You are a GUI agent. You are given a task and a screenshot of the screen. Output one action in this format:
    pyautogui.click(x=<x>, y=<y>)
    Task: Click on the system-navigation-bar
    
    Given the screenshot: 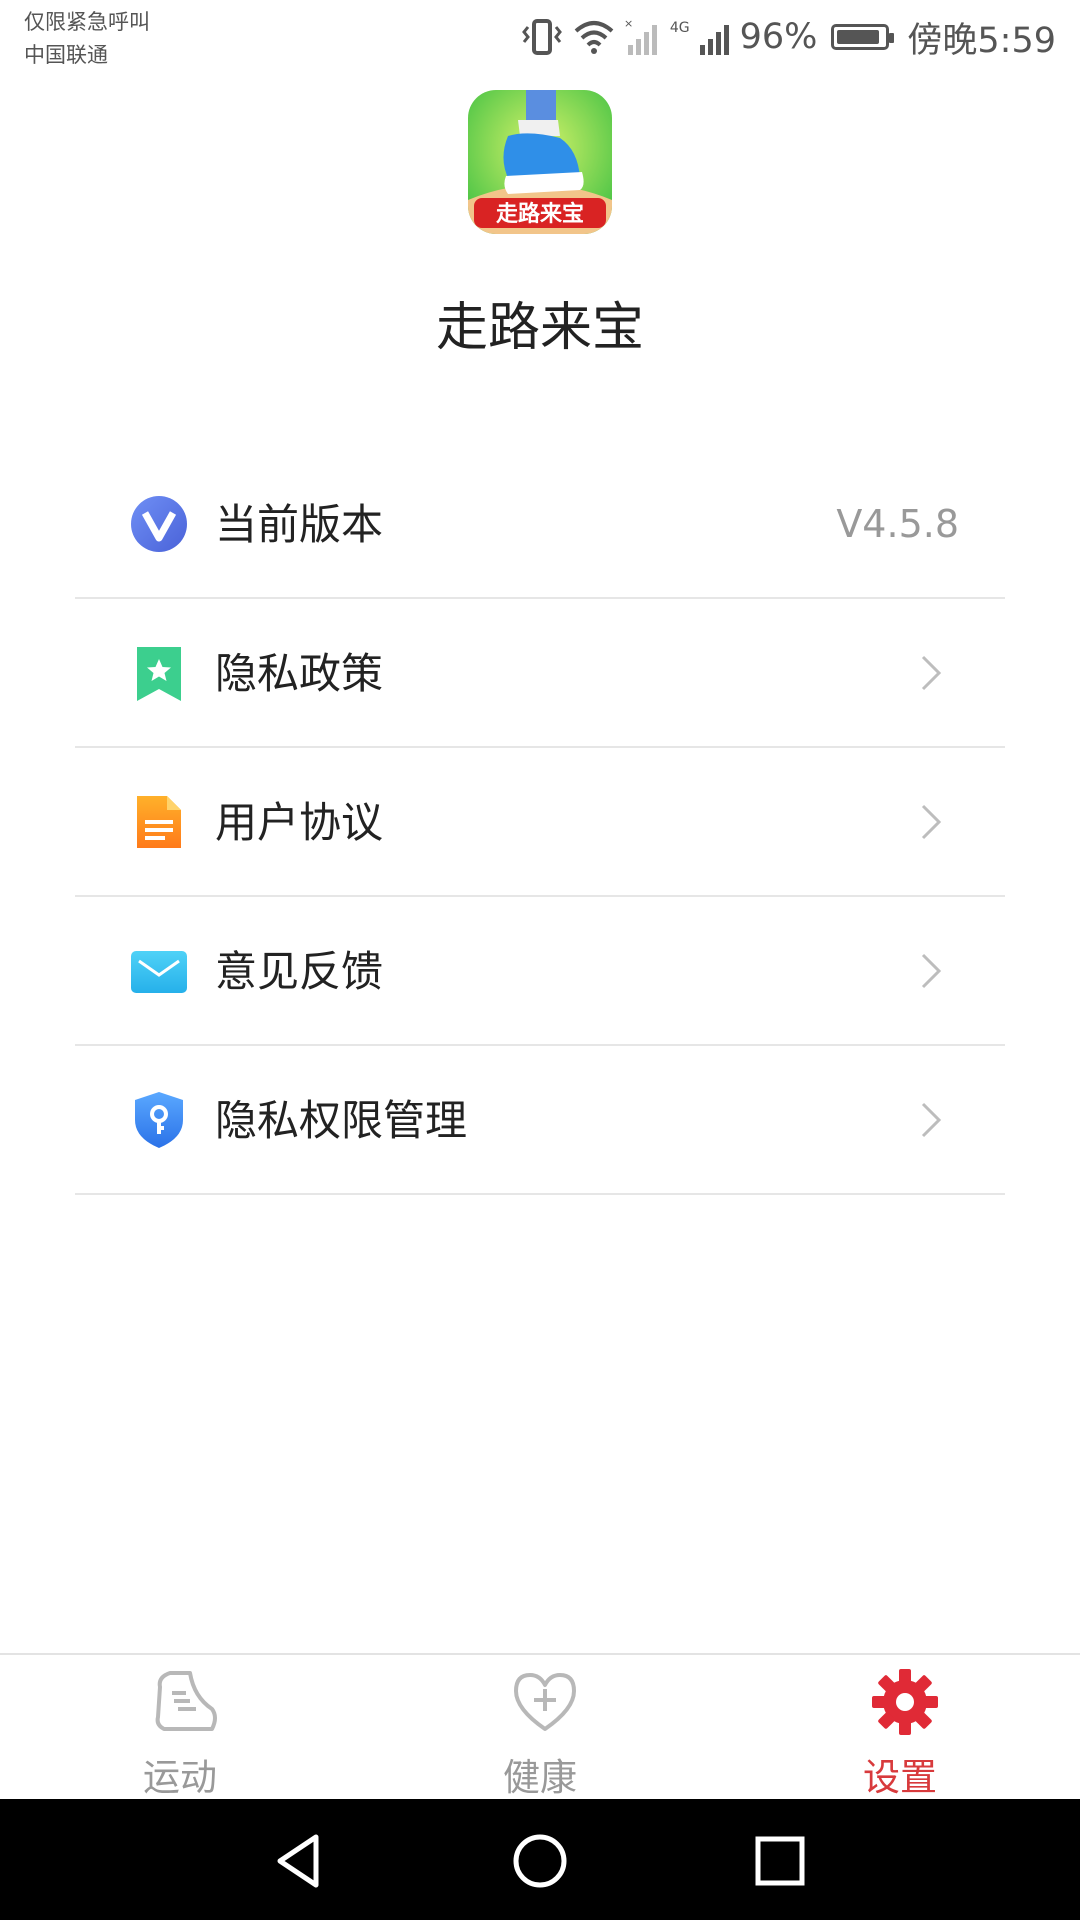 What is the action you would take?
    pyautogui.click(x=540, y=1859)
    